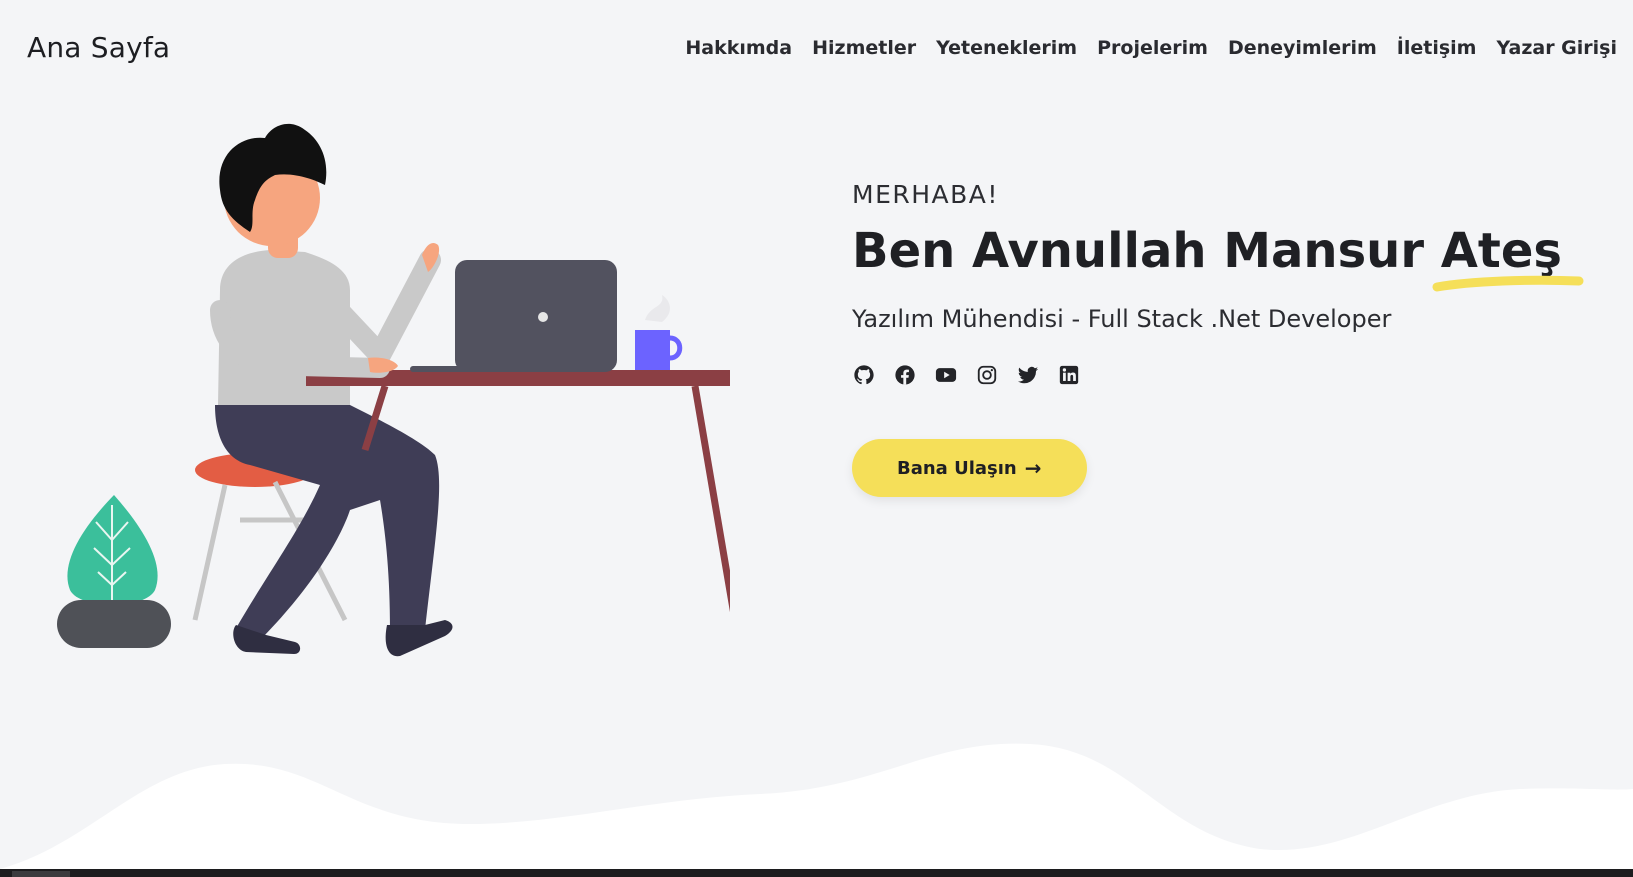 This screenshot has width=1633, height=877. Describe the element at coordinates (946, 375) in the screenshot. I see `youtube-icon` at that location.